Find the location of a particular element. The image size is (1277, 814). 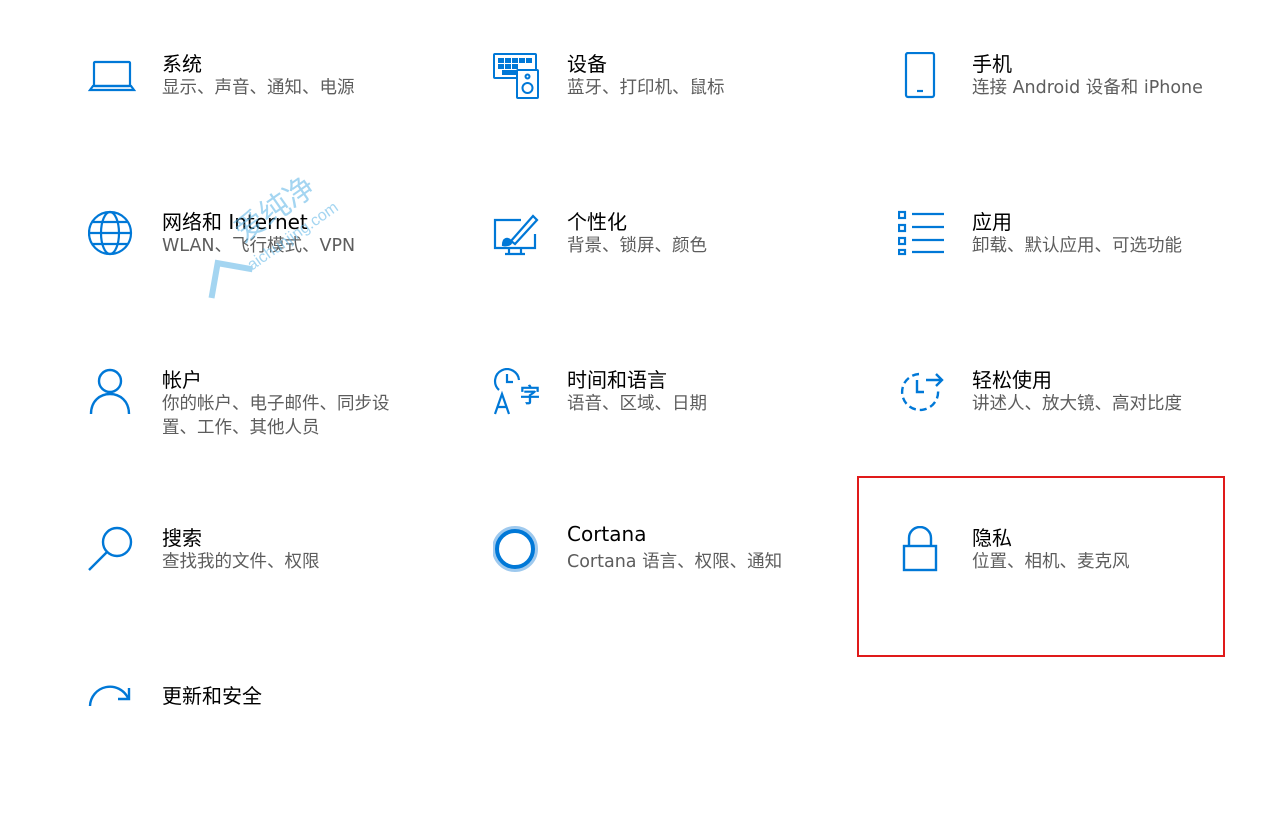

paint-monitor-icon is located at coordinates (517, 234).